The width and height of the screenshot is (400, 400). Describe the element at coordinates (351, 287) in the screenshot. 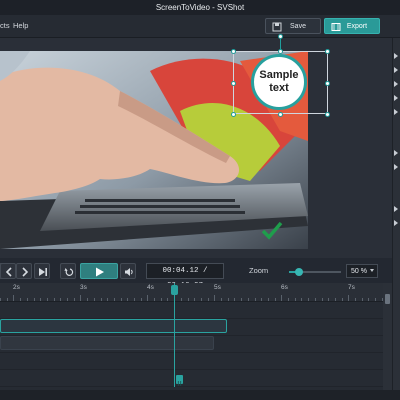

I see `ruler-tick-label: 7s` at that location.